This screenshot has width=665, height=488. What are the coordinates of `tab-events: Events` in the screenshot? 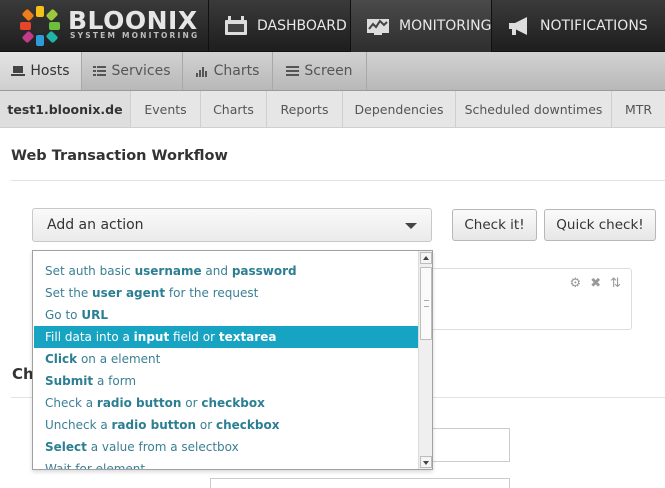 It's located at (166, 109).